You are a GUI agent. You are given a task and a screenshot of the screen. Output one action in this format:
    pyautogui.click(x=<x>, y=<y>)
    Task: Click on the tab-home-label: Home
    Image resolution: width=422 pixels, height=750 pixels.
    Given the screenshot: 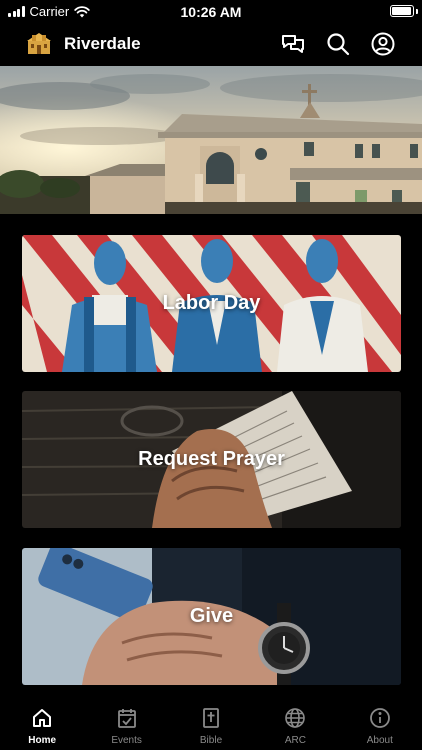 What is the action you would take?
    pyautogui.click(x=42, y=740)
    